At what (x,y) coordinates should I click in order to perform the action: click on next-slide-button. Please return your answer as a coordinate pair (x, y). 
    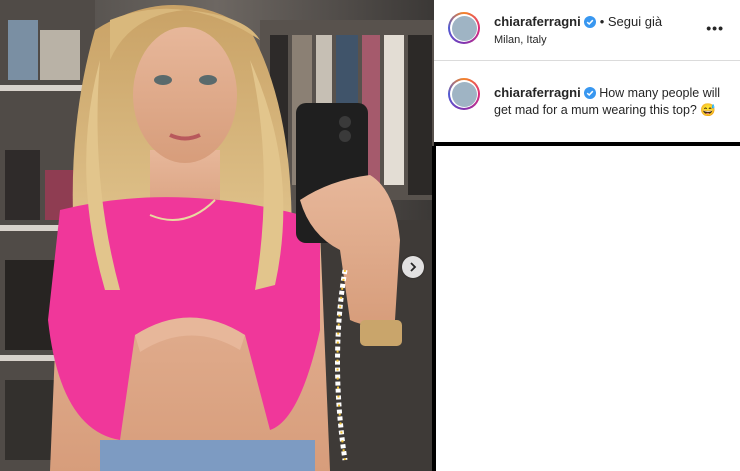
    Looking at the image, I should click on (413, 267).